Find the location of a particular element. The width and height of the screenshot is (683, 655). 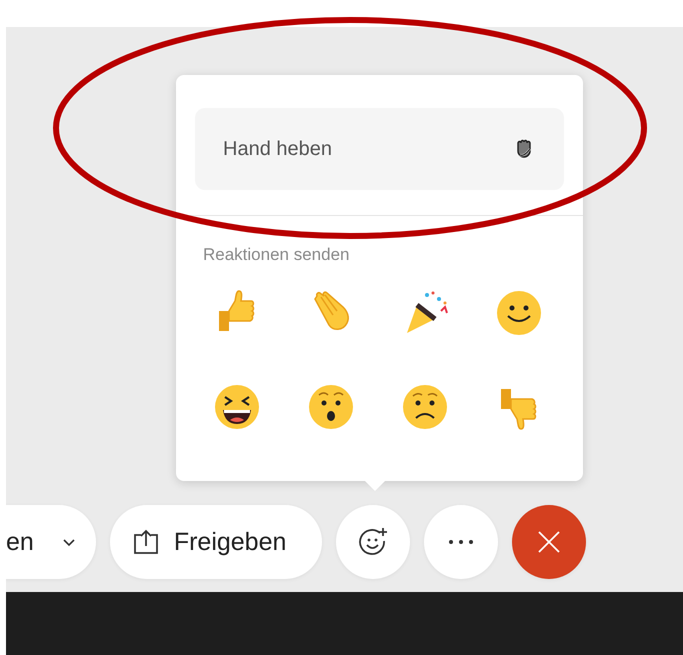

section-label: Reaktionen senden is located at coordinates (277, 255).